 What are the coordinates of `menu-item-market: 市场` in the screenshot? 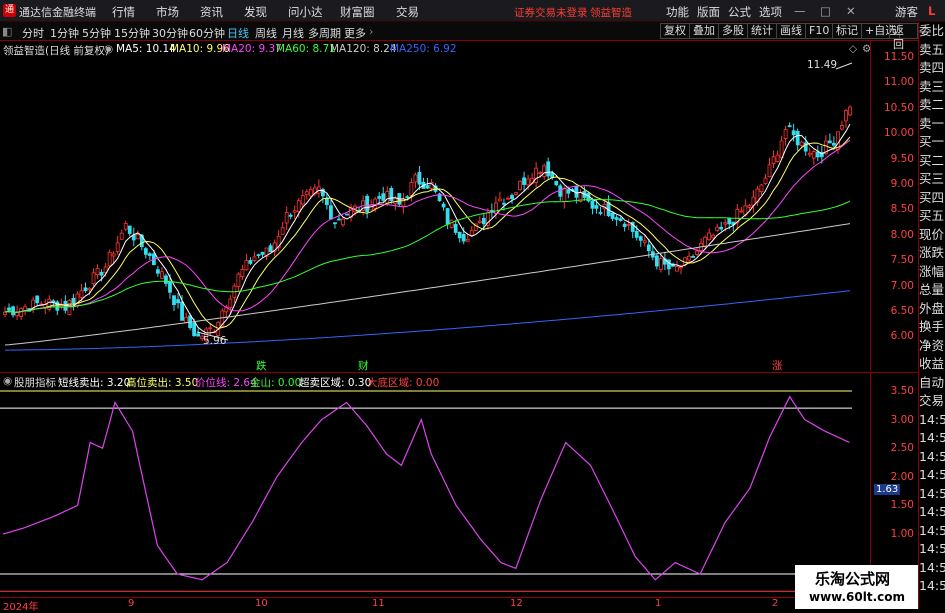 It's located at (167, 12).